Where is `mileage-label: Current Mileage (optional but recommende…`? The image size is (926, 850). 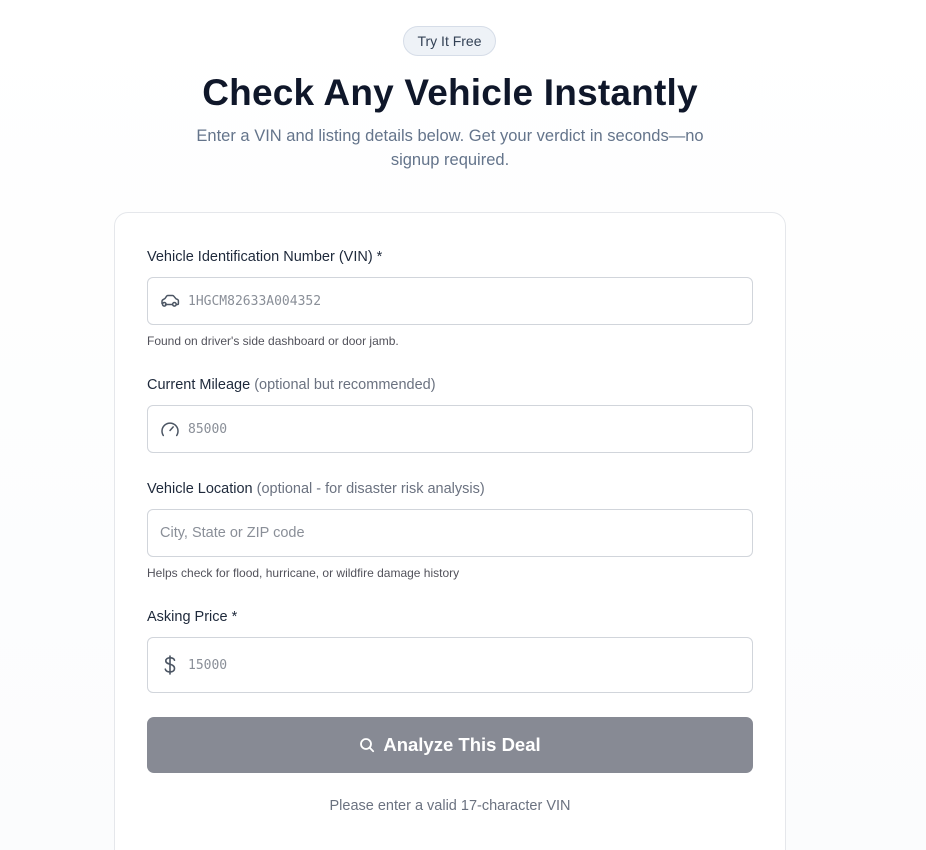
mileage-label: Current Mileage (optional but recommende… is located at coordinates (291, 385).